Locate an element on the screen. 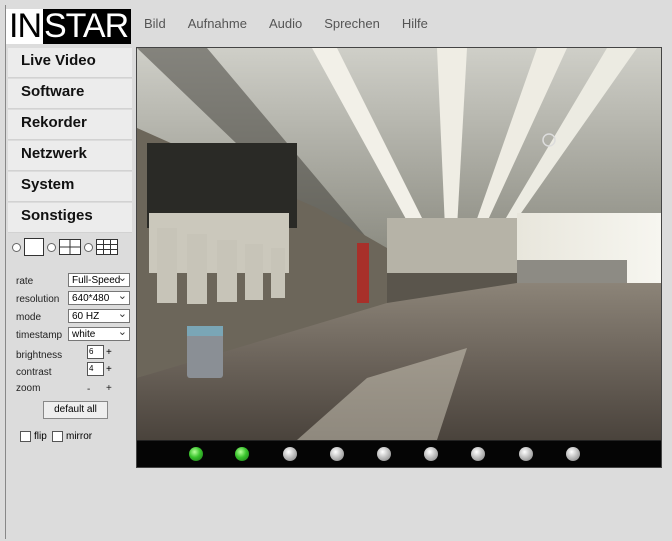 The width and height of the screenshot is (672, 541). flip-checkbox is located at coordinates (25, 436).